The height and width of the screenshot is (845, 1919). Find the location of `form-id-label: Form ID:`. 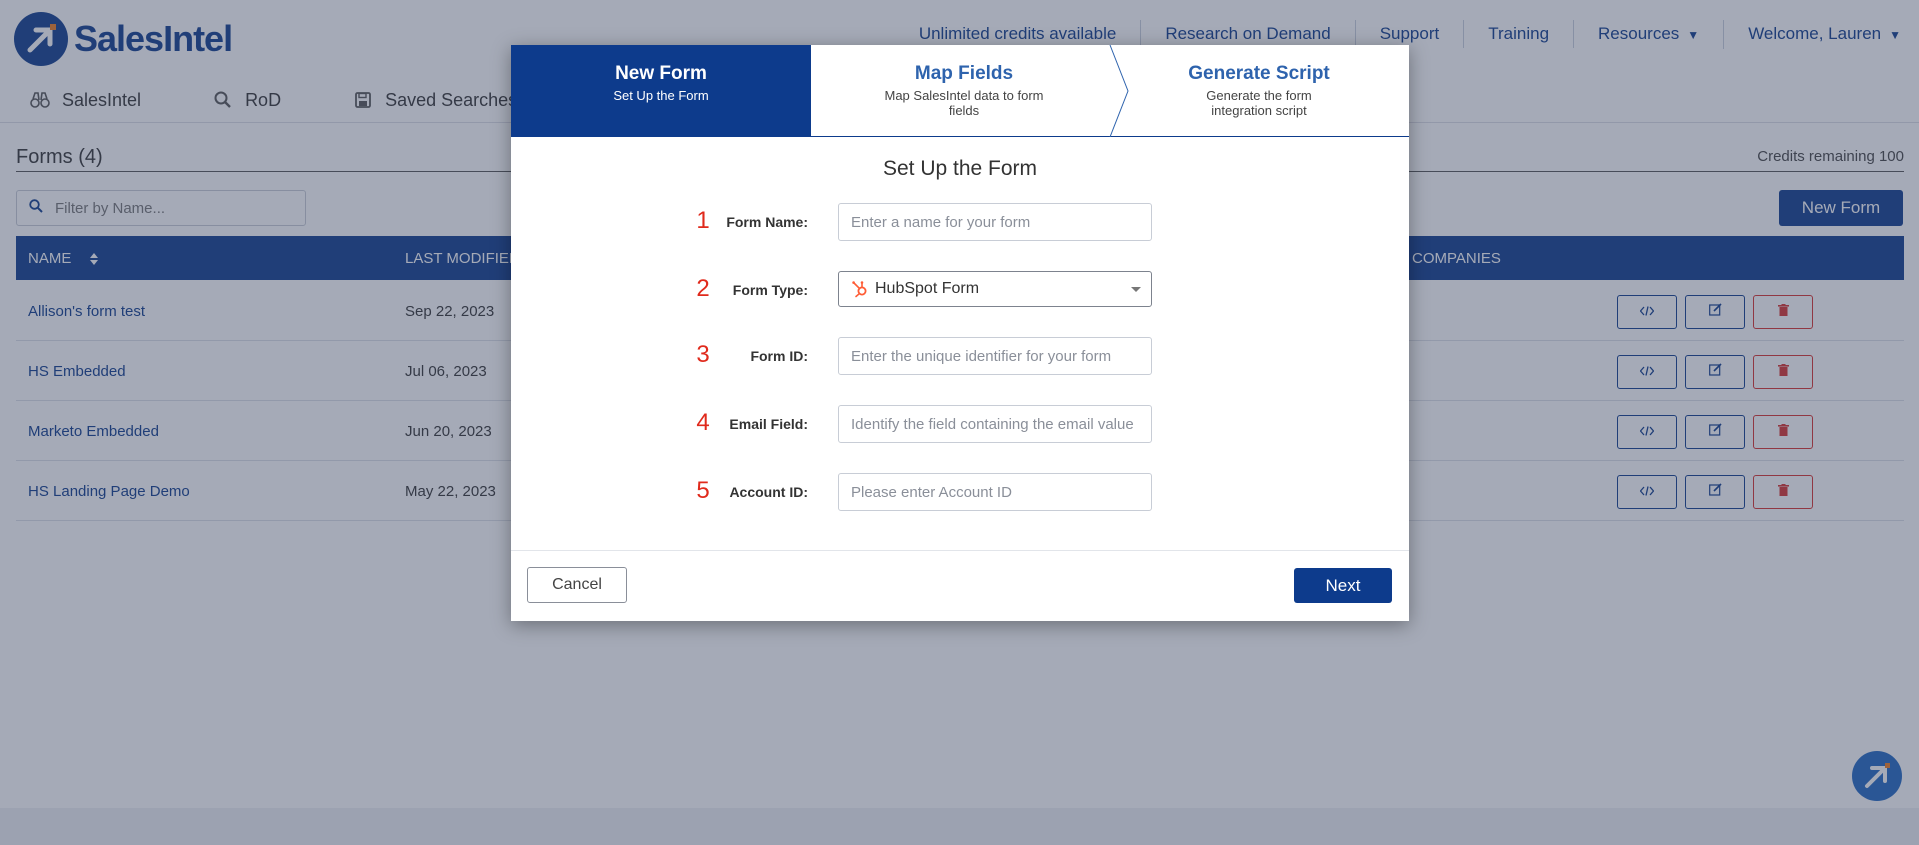

form-id-label: Form ID: is located at coordinates (779, 356).